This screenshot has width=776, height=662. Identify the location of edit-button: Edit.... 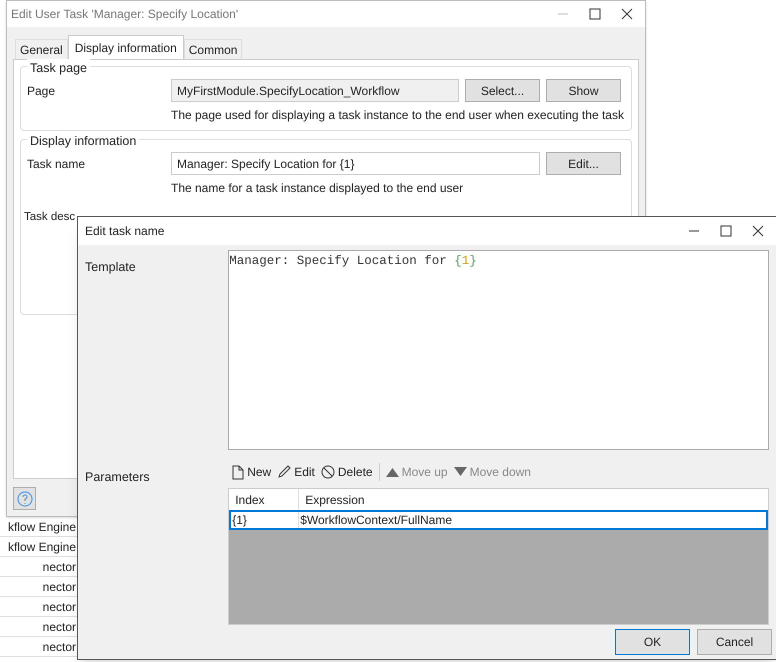
(583, 163).